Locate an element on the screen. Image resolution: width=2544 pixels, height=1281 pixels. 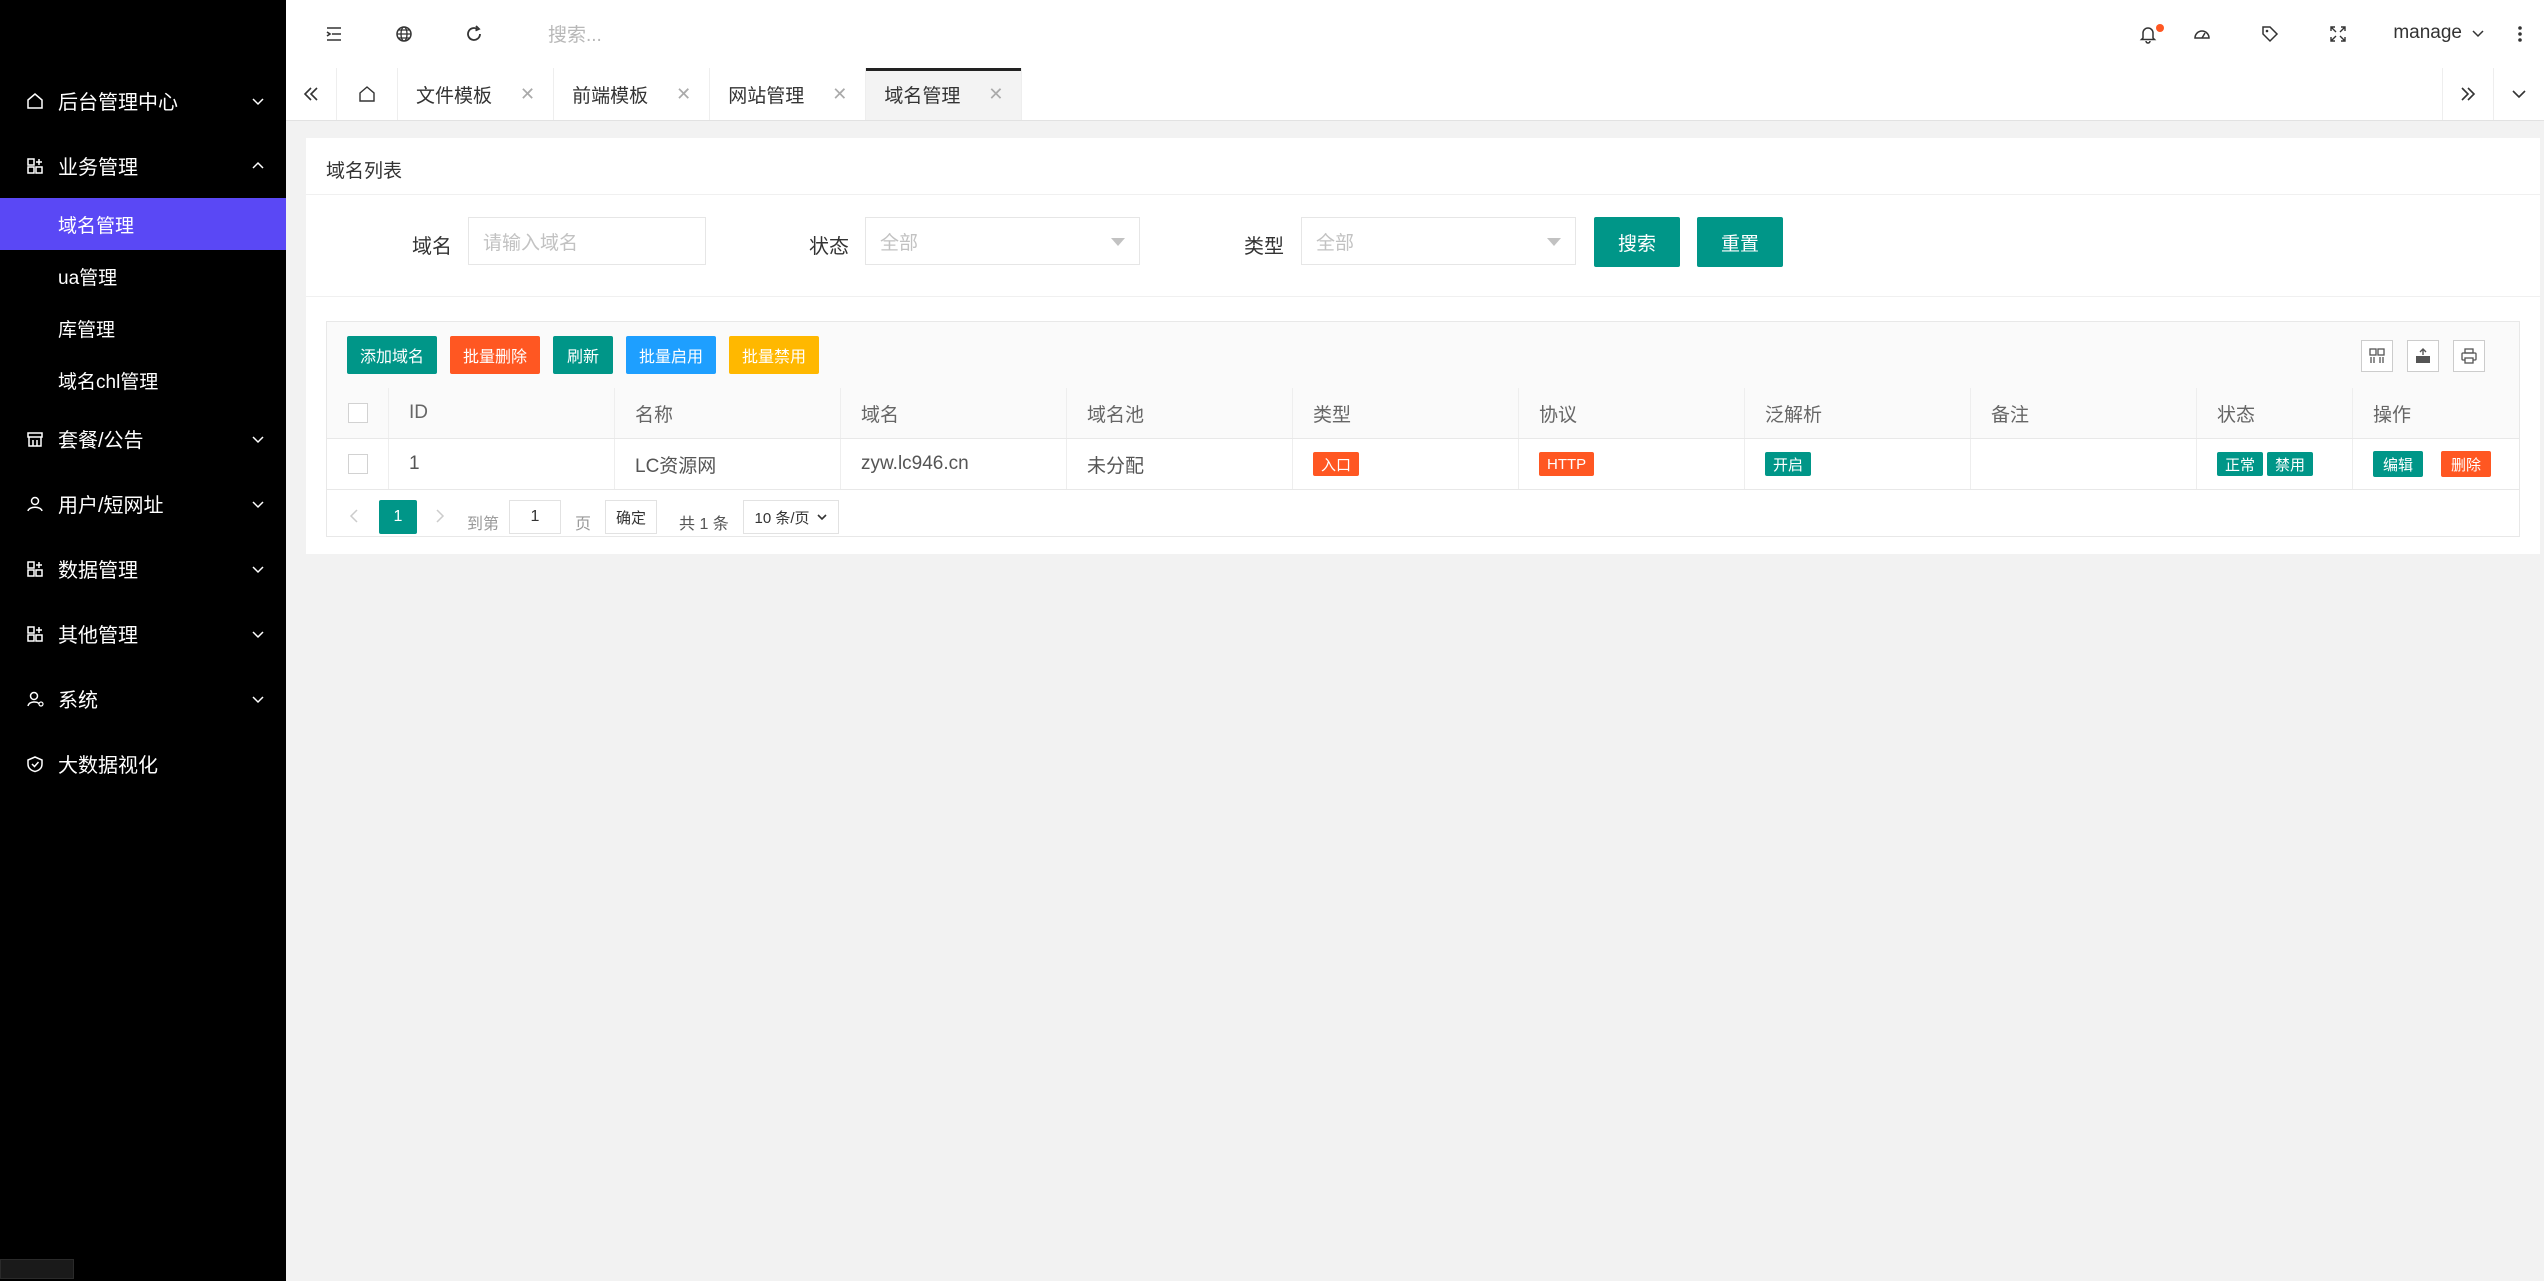
header-status: 状态 is located at coordinates (2275, 413).